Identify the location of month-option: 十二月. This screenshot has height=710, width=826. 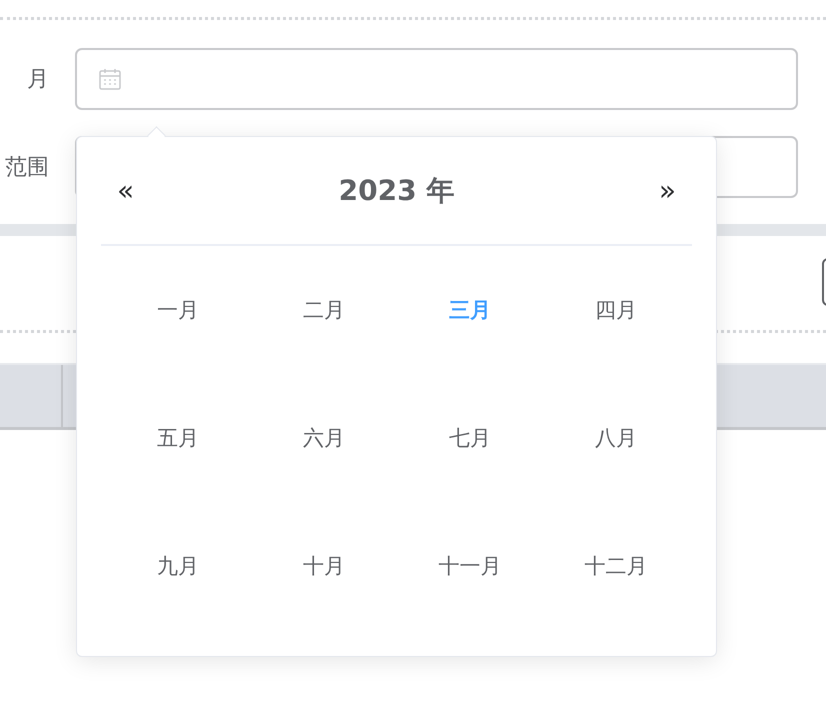
(616, 566).